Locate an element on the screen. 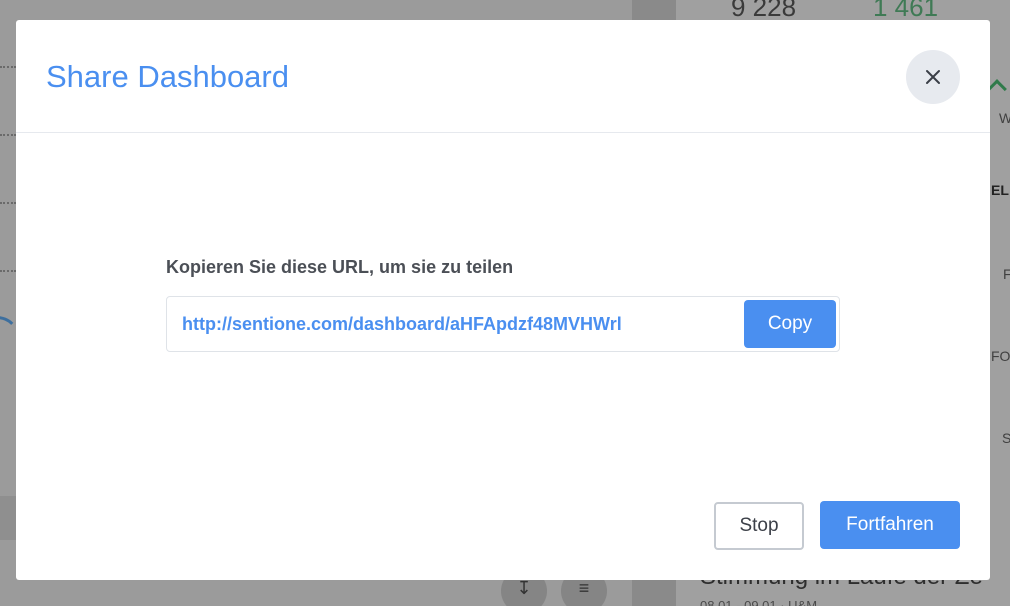 This screenshot has width=1010, height=606. close-icon is located at coordinates (933, 77).